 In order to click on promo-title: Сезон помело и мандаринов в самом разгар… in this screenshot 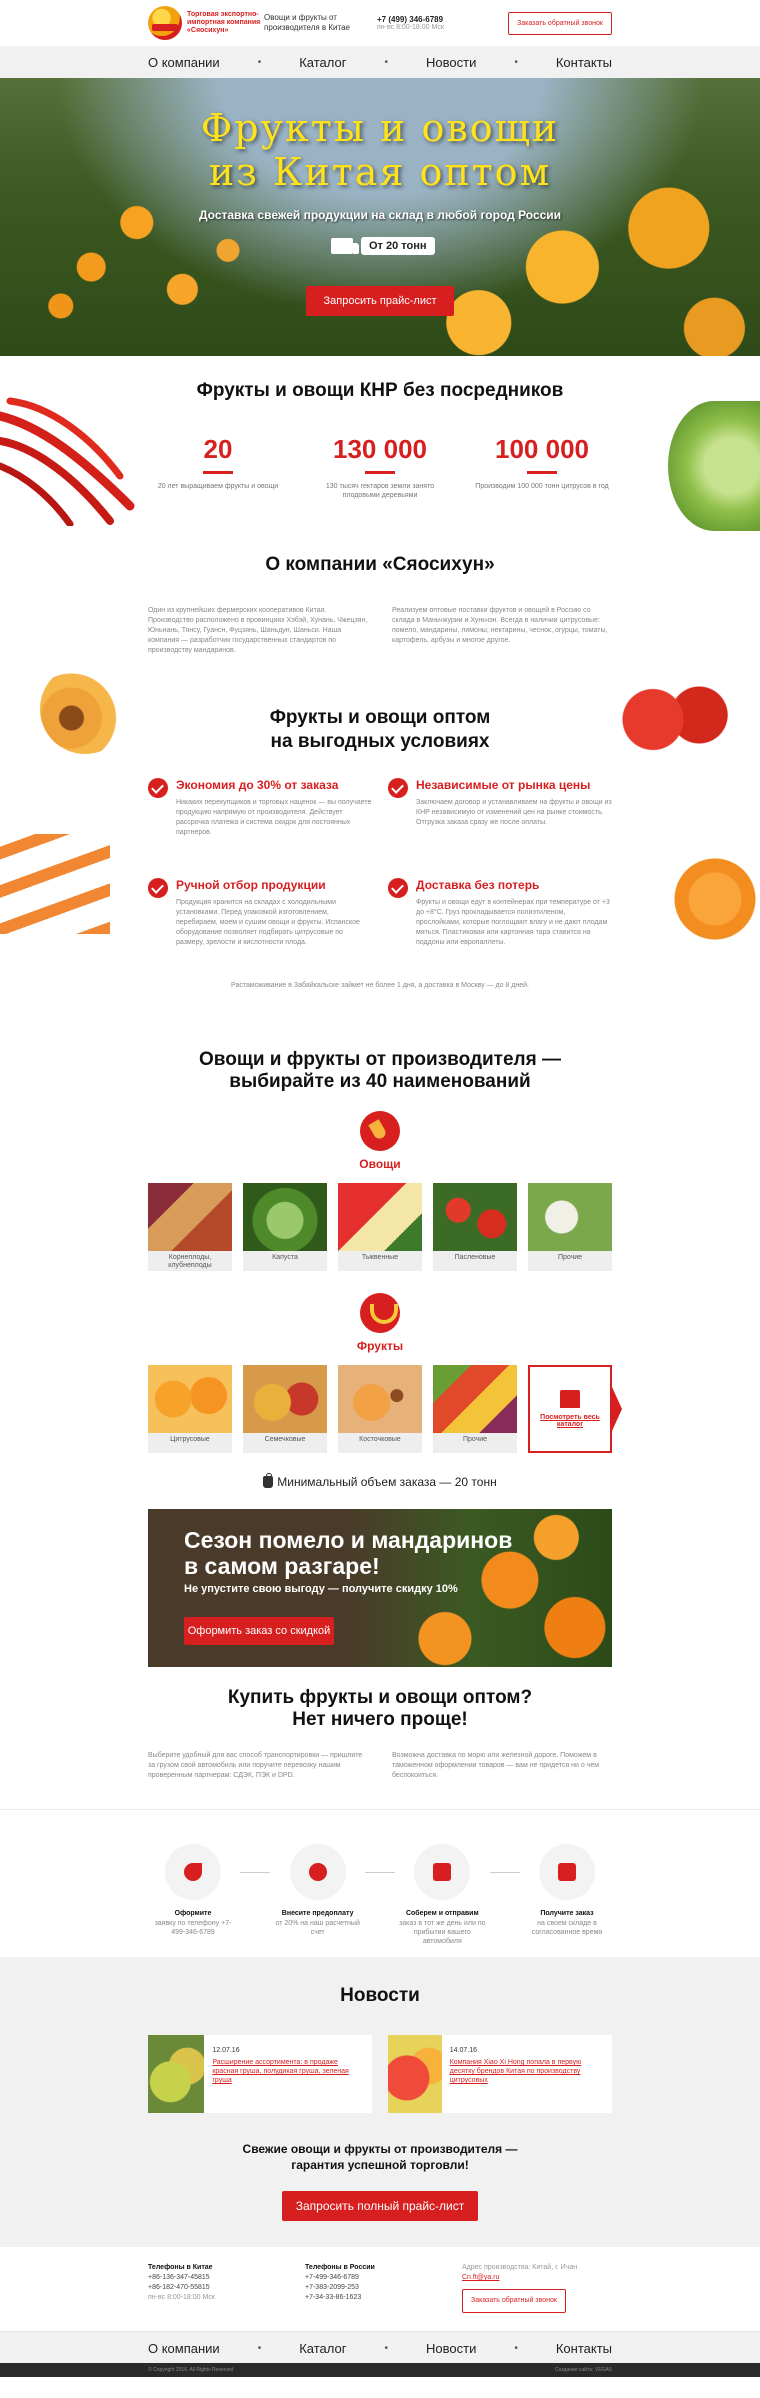, I will do `click(348, 1553)`.